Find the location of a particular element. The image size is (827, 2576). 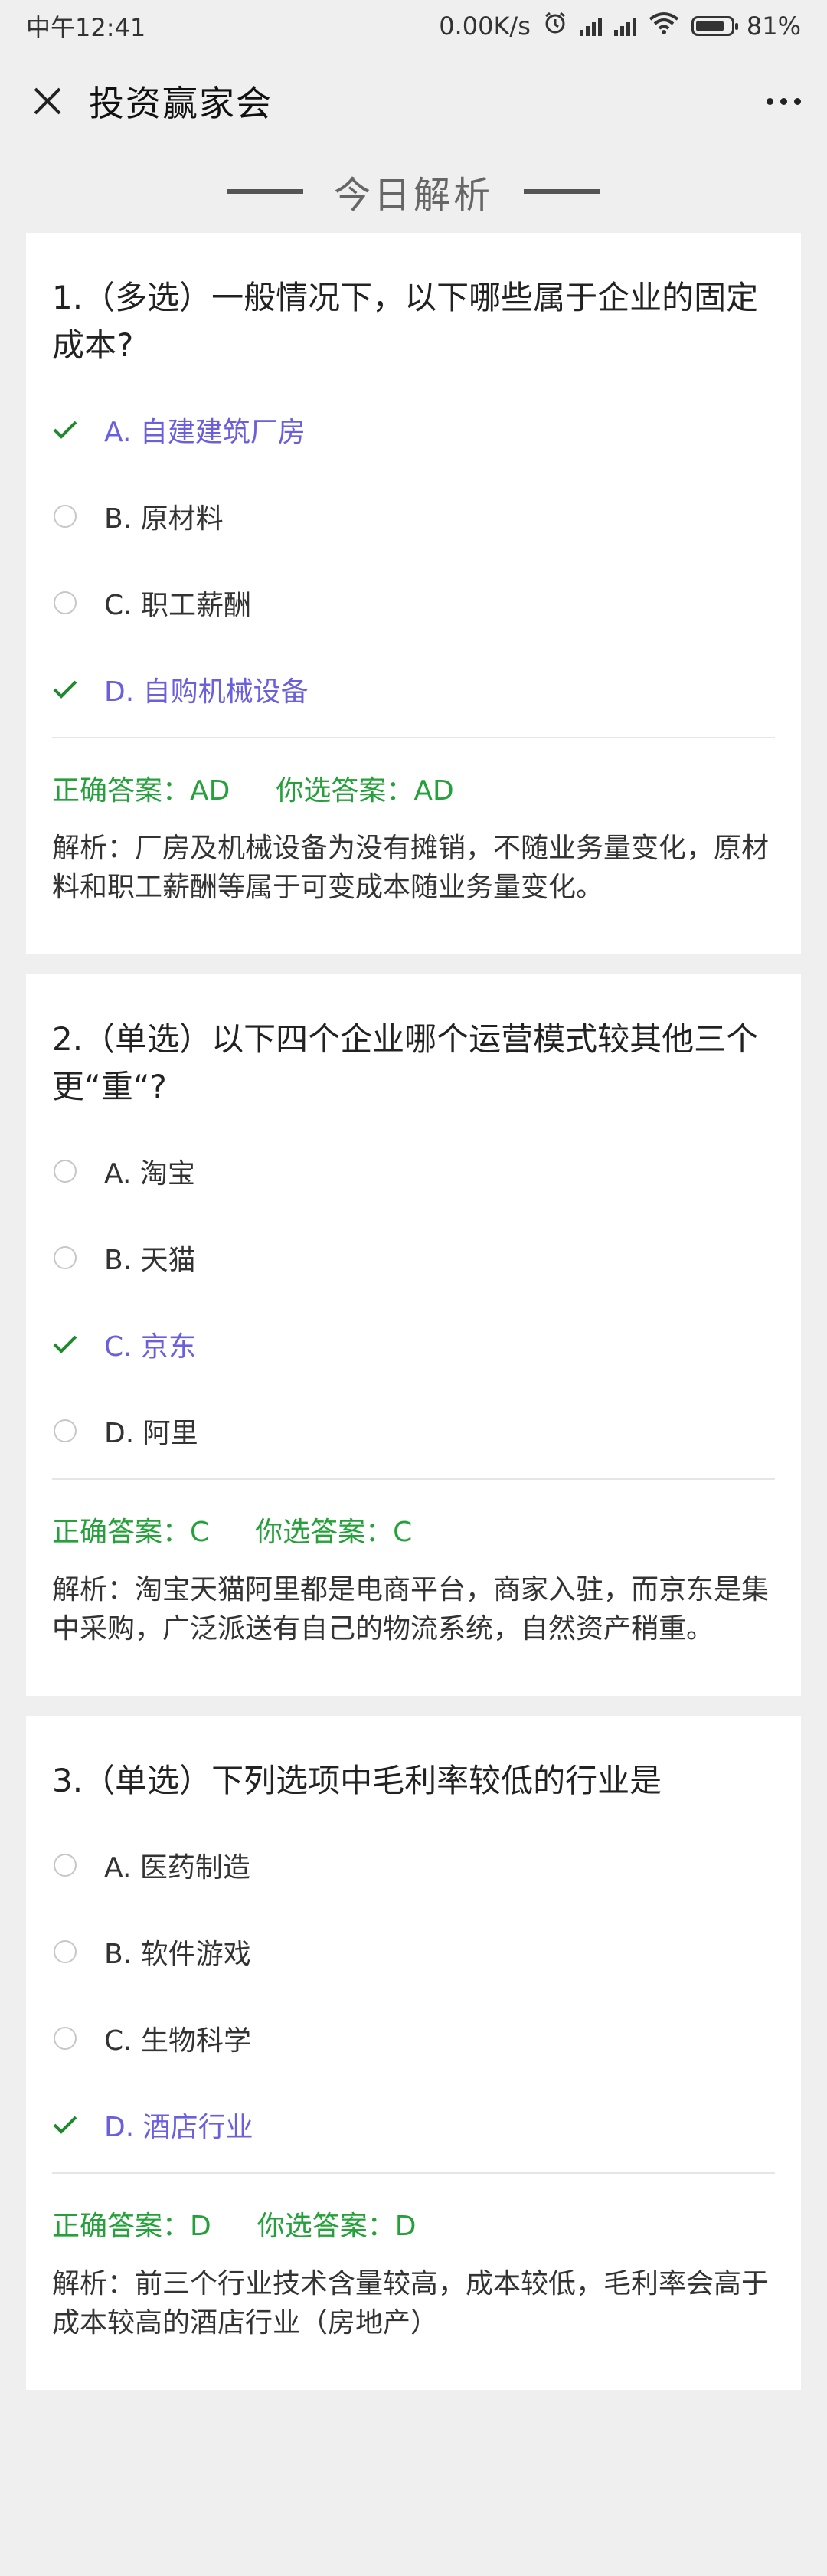

option-label: A. 淘宝 is located at coordinates (149, 1173).